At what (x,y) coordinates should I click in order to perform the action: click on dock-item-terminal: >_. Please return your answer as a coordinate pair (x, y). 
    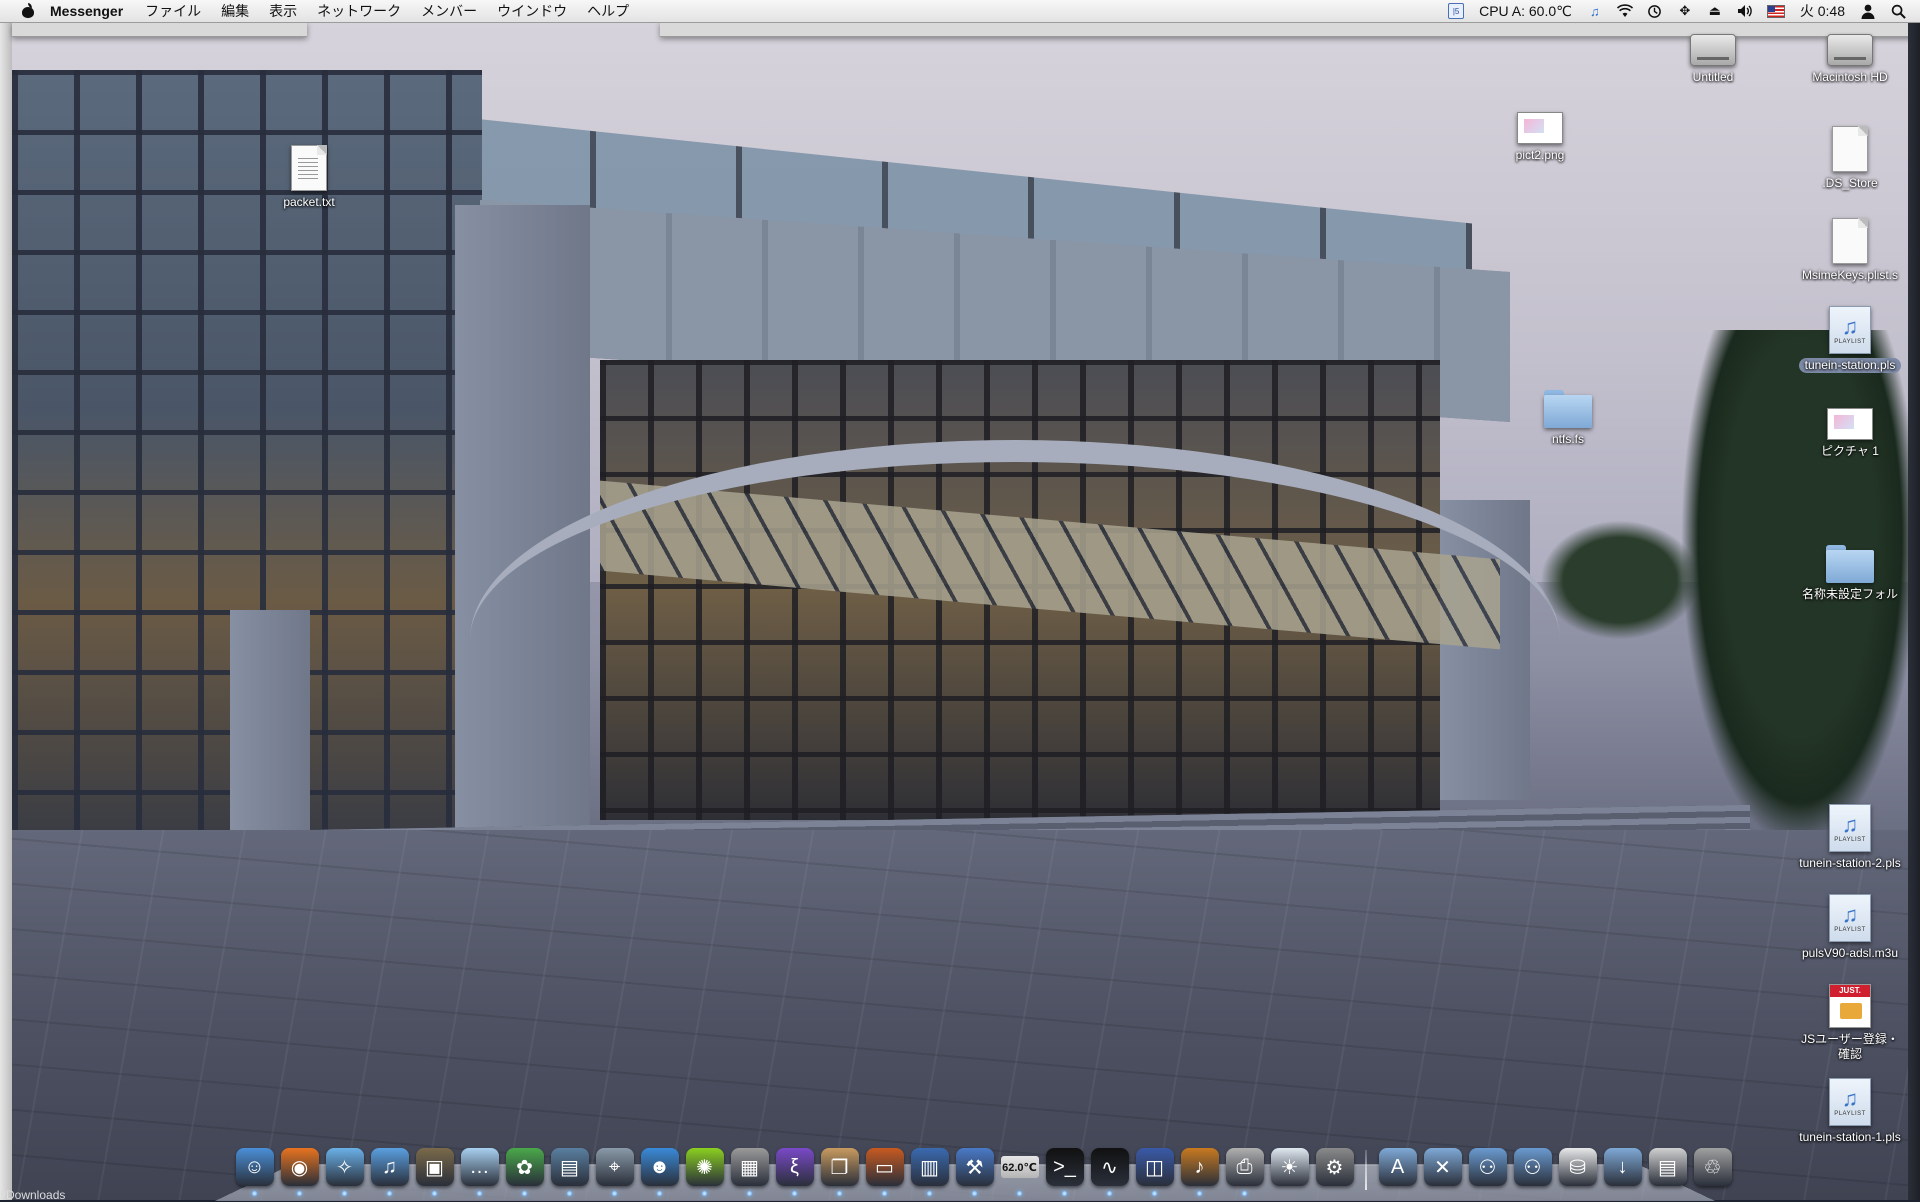
    Looking at the image, I should click on (1064, 1170).